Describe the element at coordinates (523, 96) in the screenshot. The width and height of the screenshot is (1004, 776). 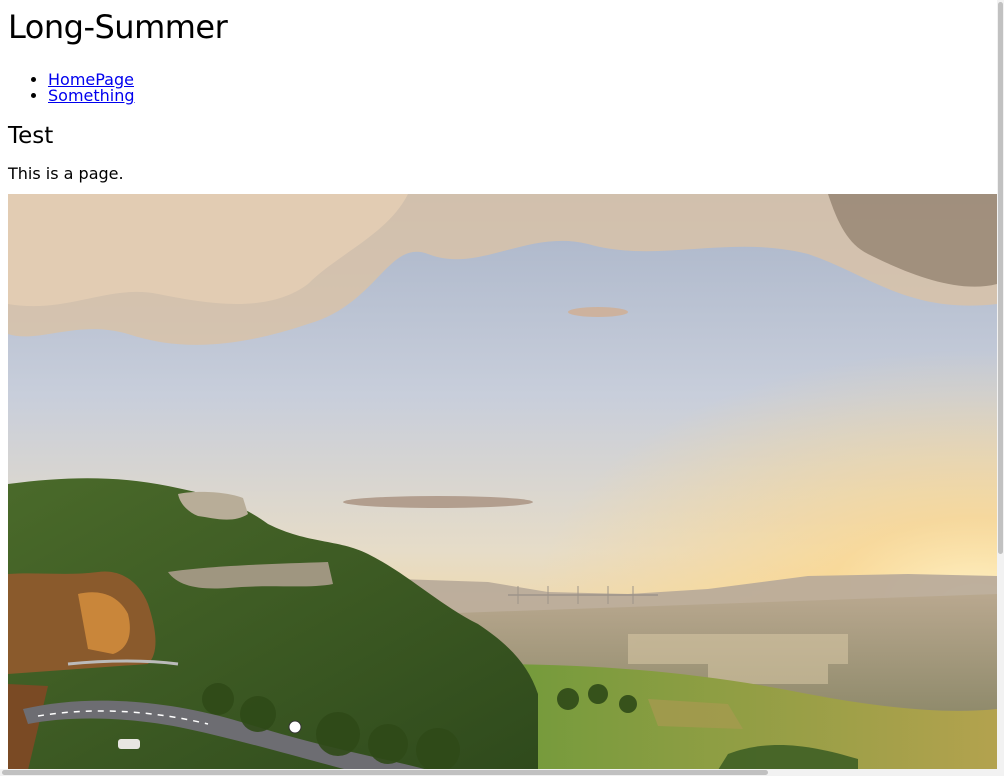
I see `nav-item-something: Something` at that location.